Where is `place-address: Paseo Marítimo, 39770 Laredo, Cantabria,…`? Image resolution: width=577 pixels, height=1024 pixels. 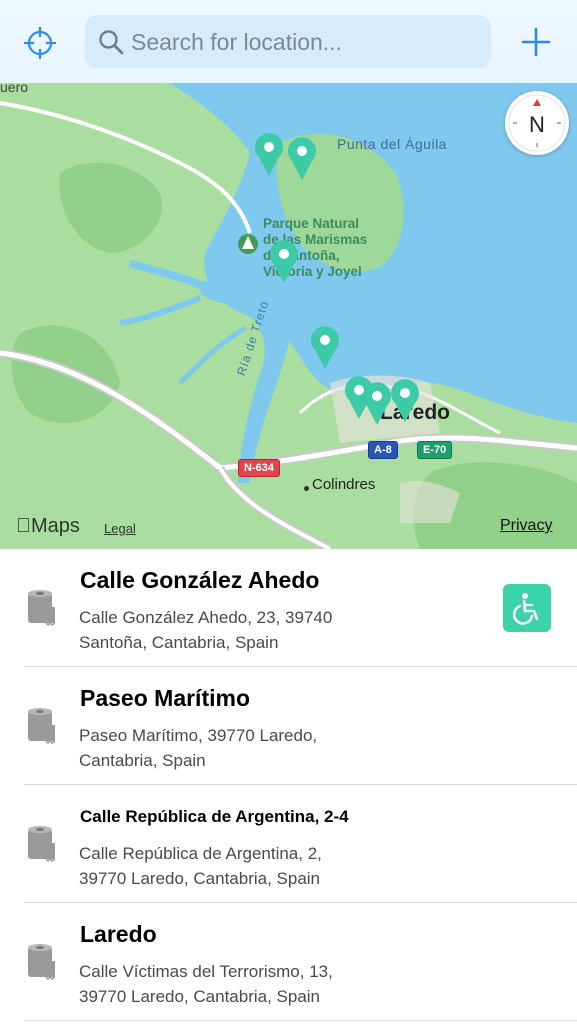
place-address: Paseo Marítimo, 39770 Laredo, Cantabria,… is located at coordinates (198, 748).